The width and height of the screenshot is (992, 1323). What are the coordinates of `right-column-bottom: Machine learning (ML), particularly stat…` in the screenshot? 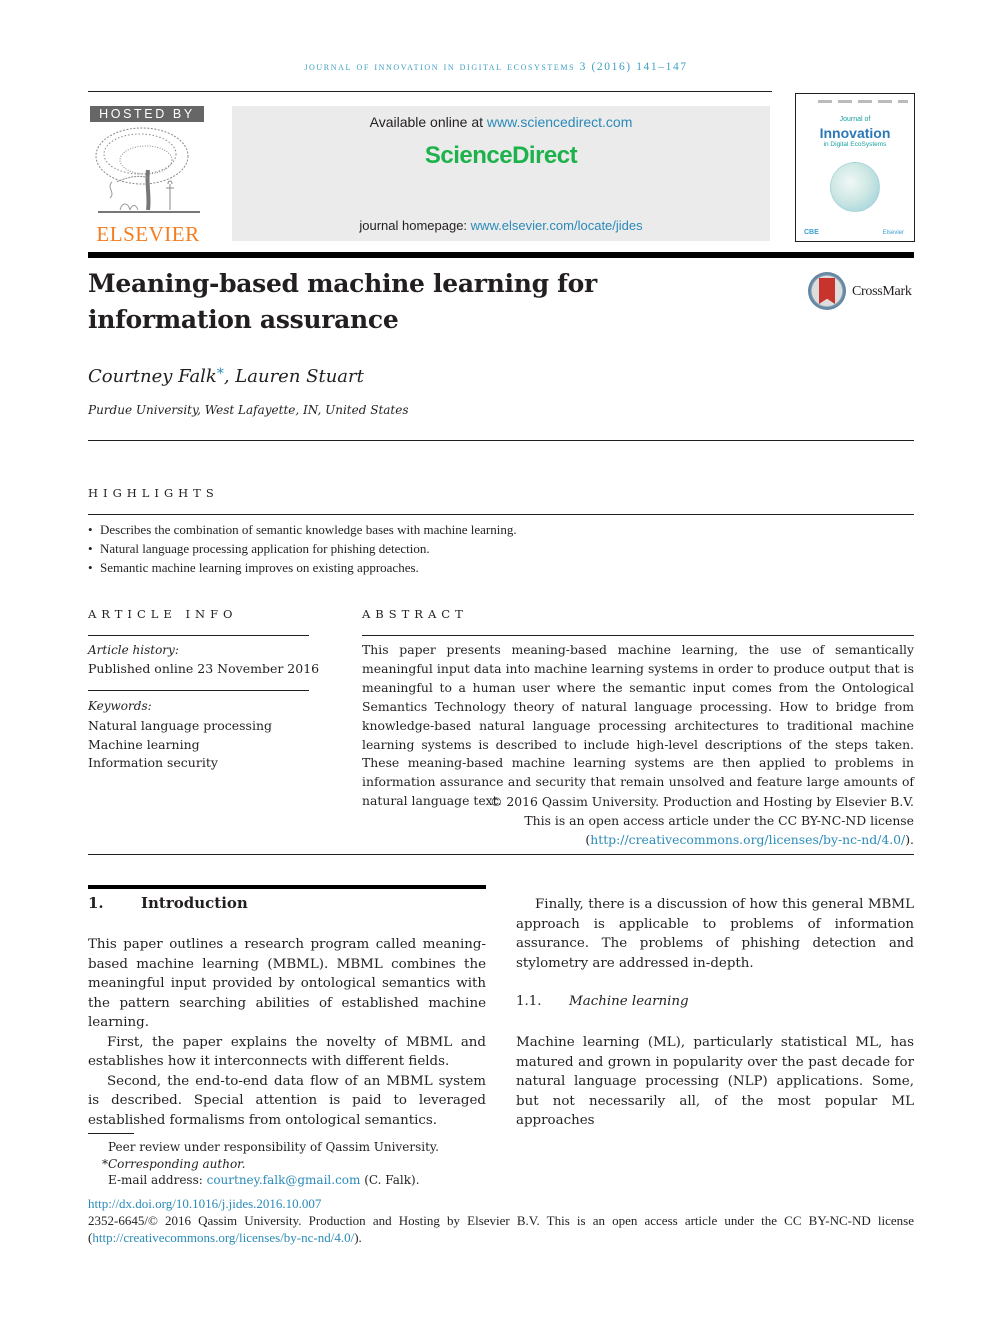 It's located at (715, 1082).